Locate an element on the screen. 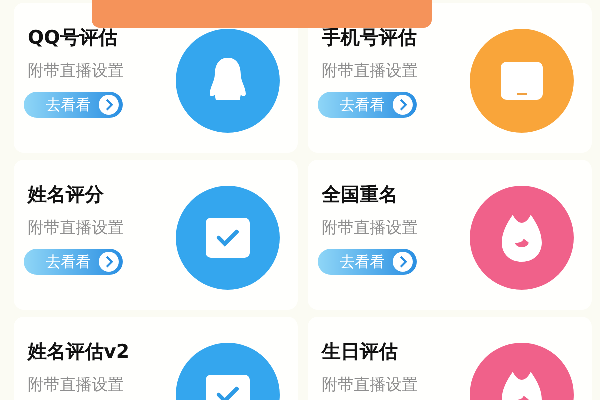  card-title: 姓名评估v2 is located at coordinates (79, 352).